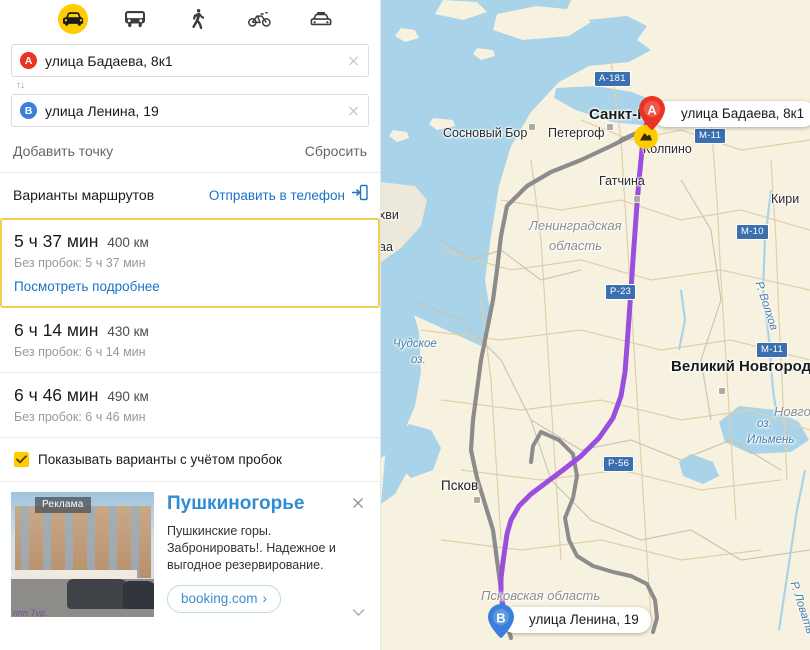 The height and width of the screenshot is (650, 810). I want to click on route-summary: 6 ч 14 мин 430 км, so click(190, 330).